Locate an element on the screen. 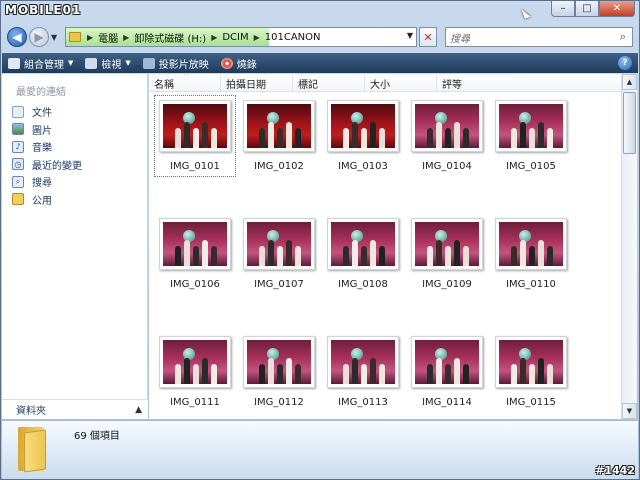  documents-icon is located at coordinates (18, 111).